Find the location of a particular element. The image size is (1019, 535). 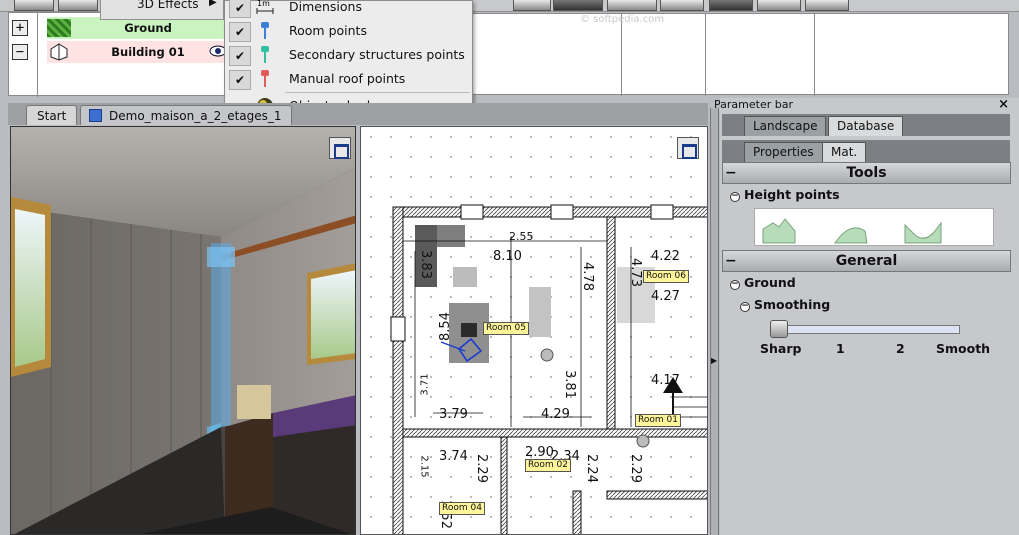

document-icon is located at coordinates (95, 115).